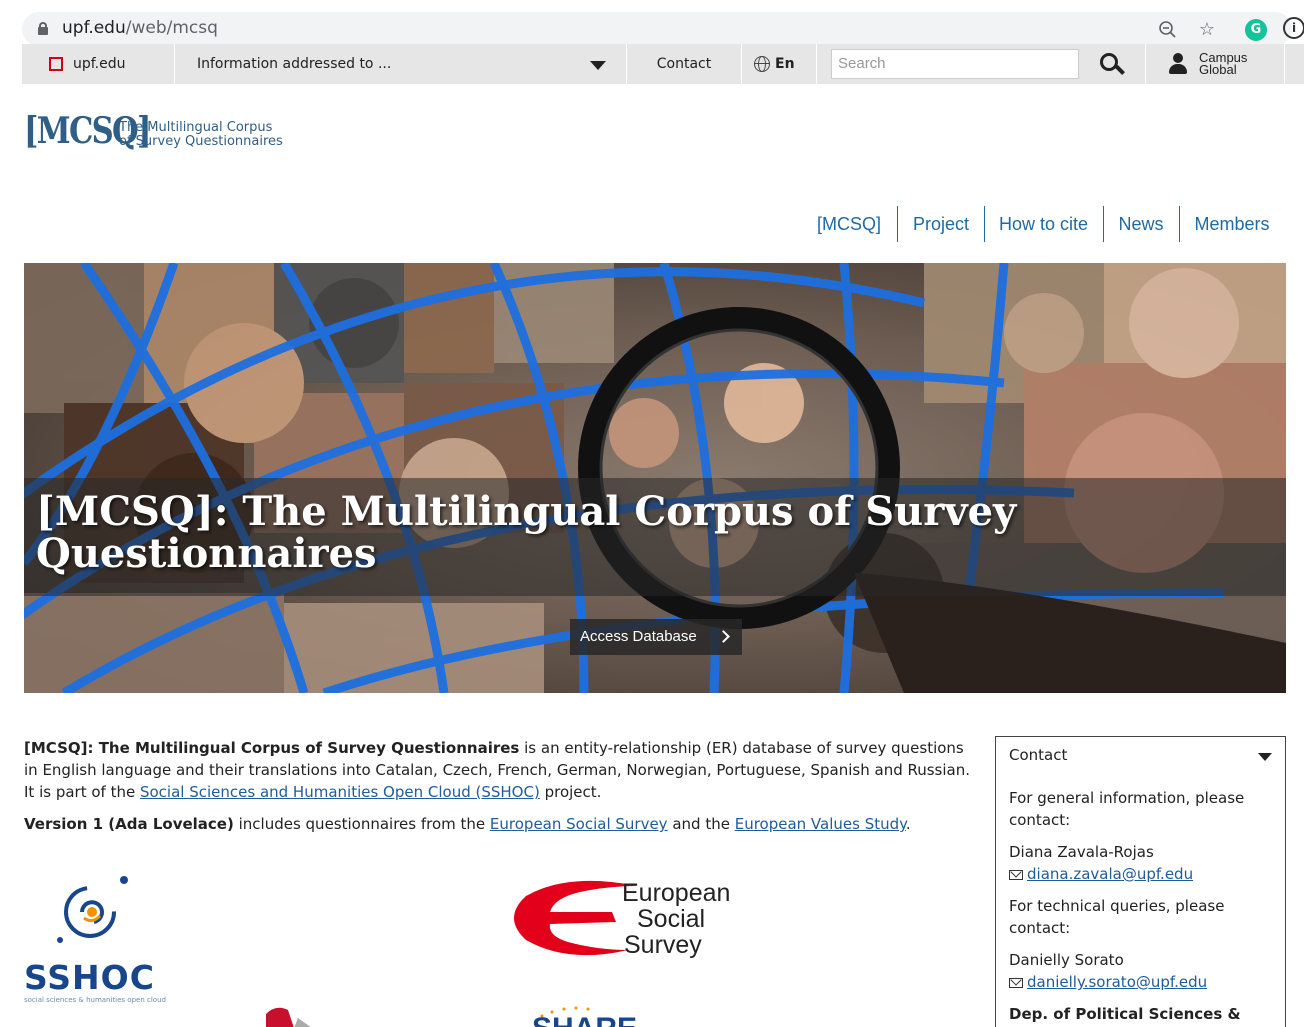  I want to click on nav-item-news: News, so click(1141, 224).